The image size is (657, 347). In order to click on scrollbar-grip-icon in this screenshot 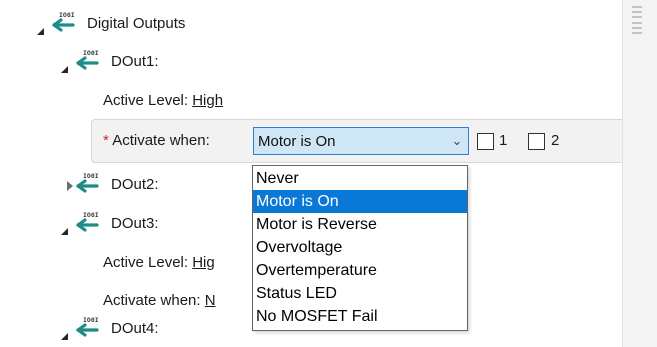, I will do `click(637, 20)`.